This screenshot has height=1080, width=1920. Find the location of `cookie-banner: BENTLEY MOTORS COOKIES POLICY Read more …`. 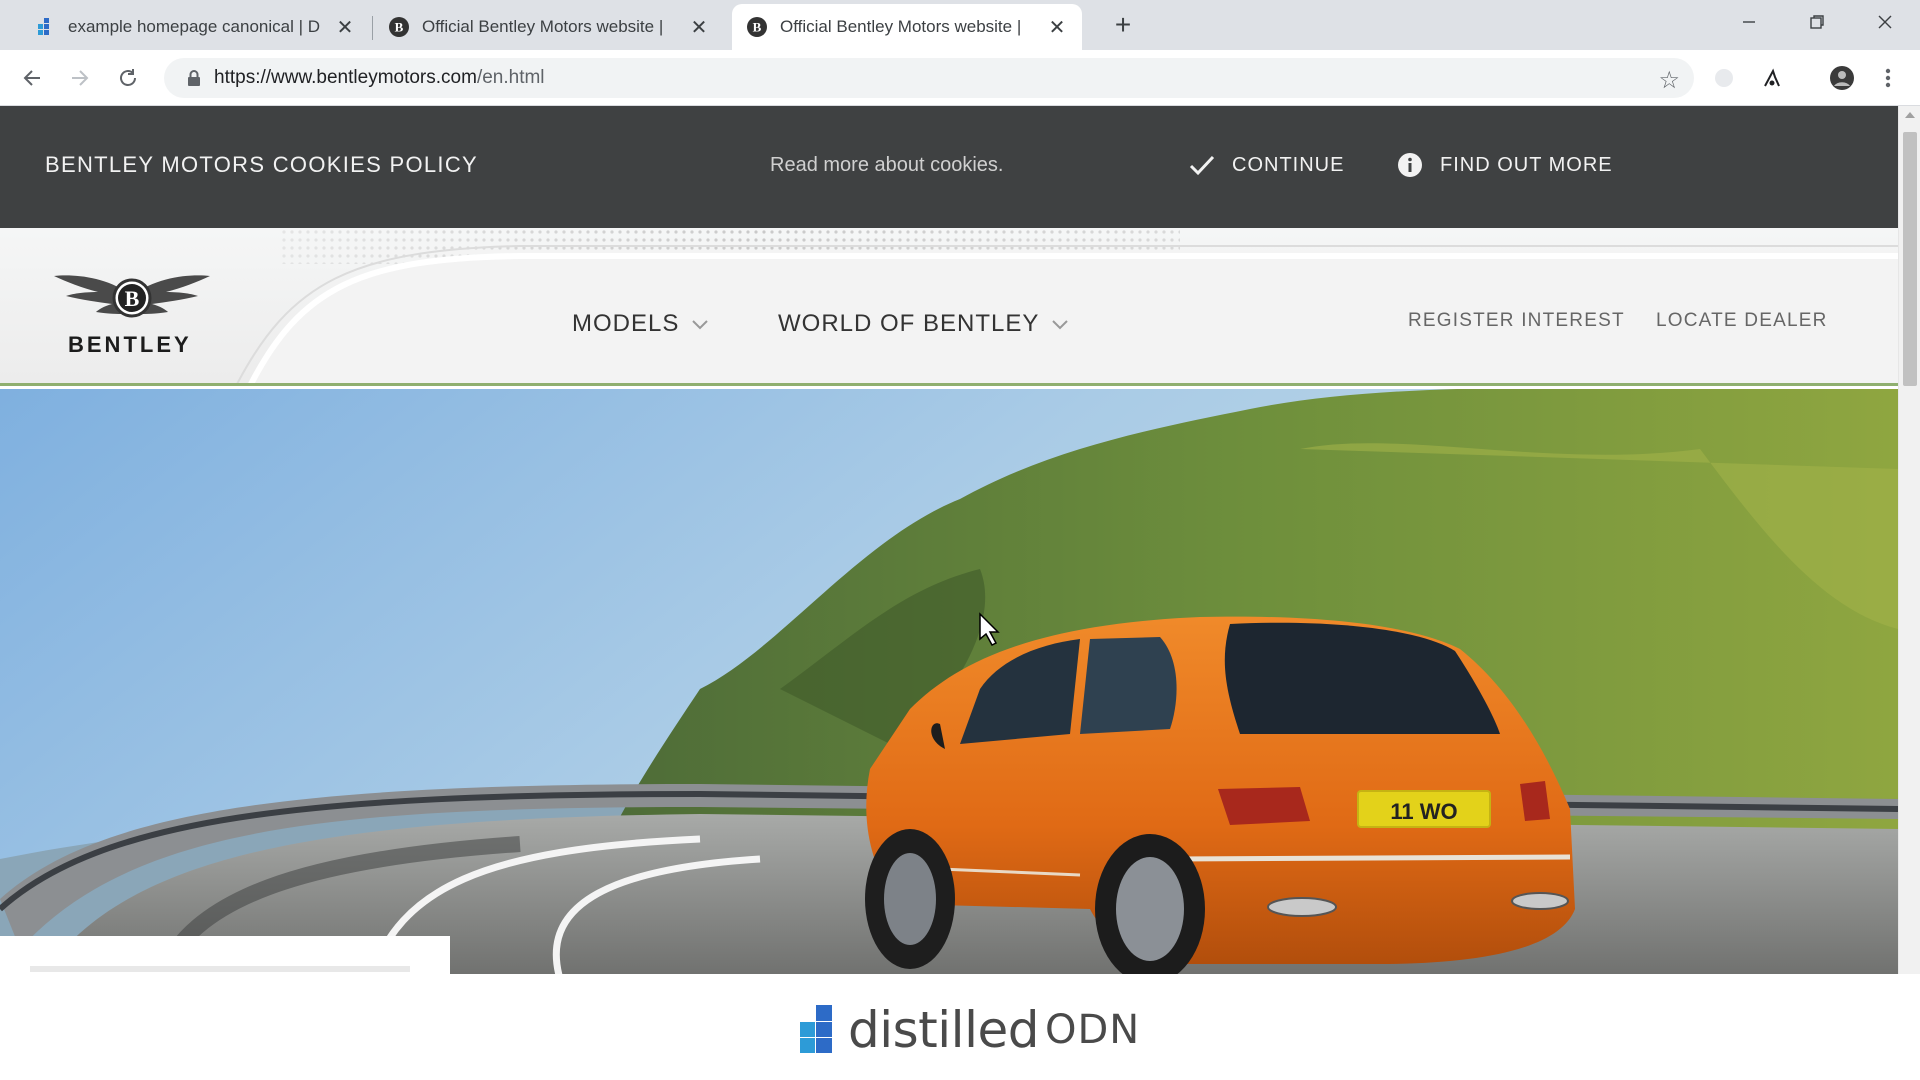

cookie-banner: BENTLEY MOTORS COOKIES POLICY Read more … is located at coordinates (949, 167).